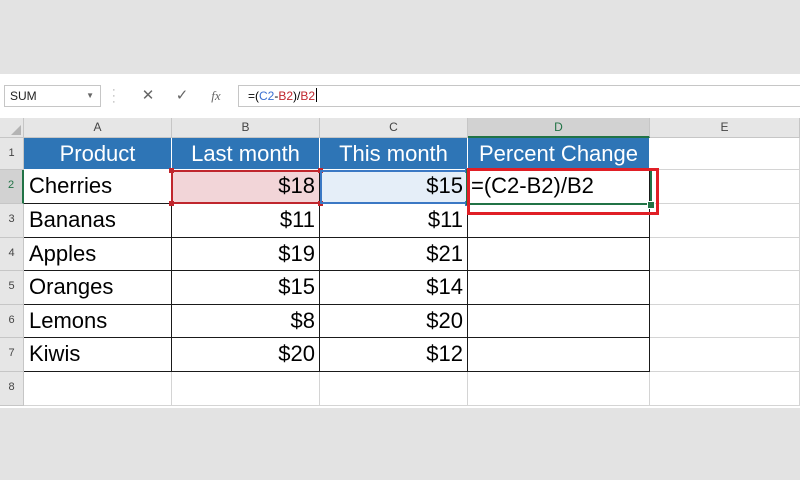 This screenshot has height=480, width=800. I want to click on formula-part: =(, so click(254, 96).